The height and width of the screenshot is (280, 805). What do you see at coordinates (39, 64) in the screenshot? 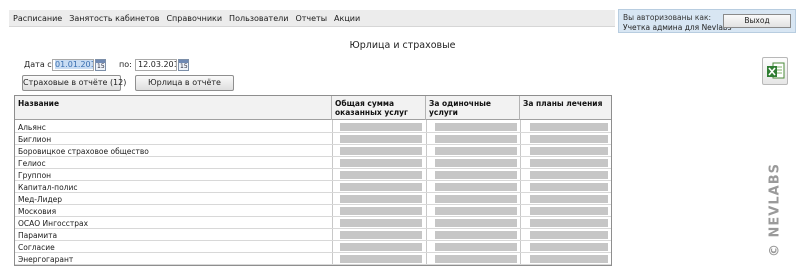
I see `date-from-label: Дата с:` at bounding box center [39, 64].